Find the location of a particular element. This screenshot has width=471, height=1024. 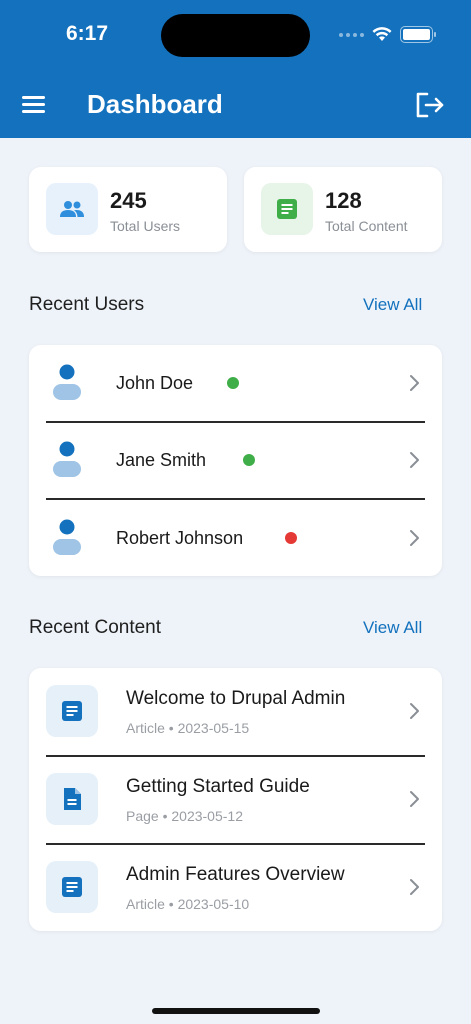

user-name: Jane Smith is located at coordinates (161, 460).